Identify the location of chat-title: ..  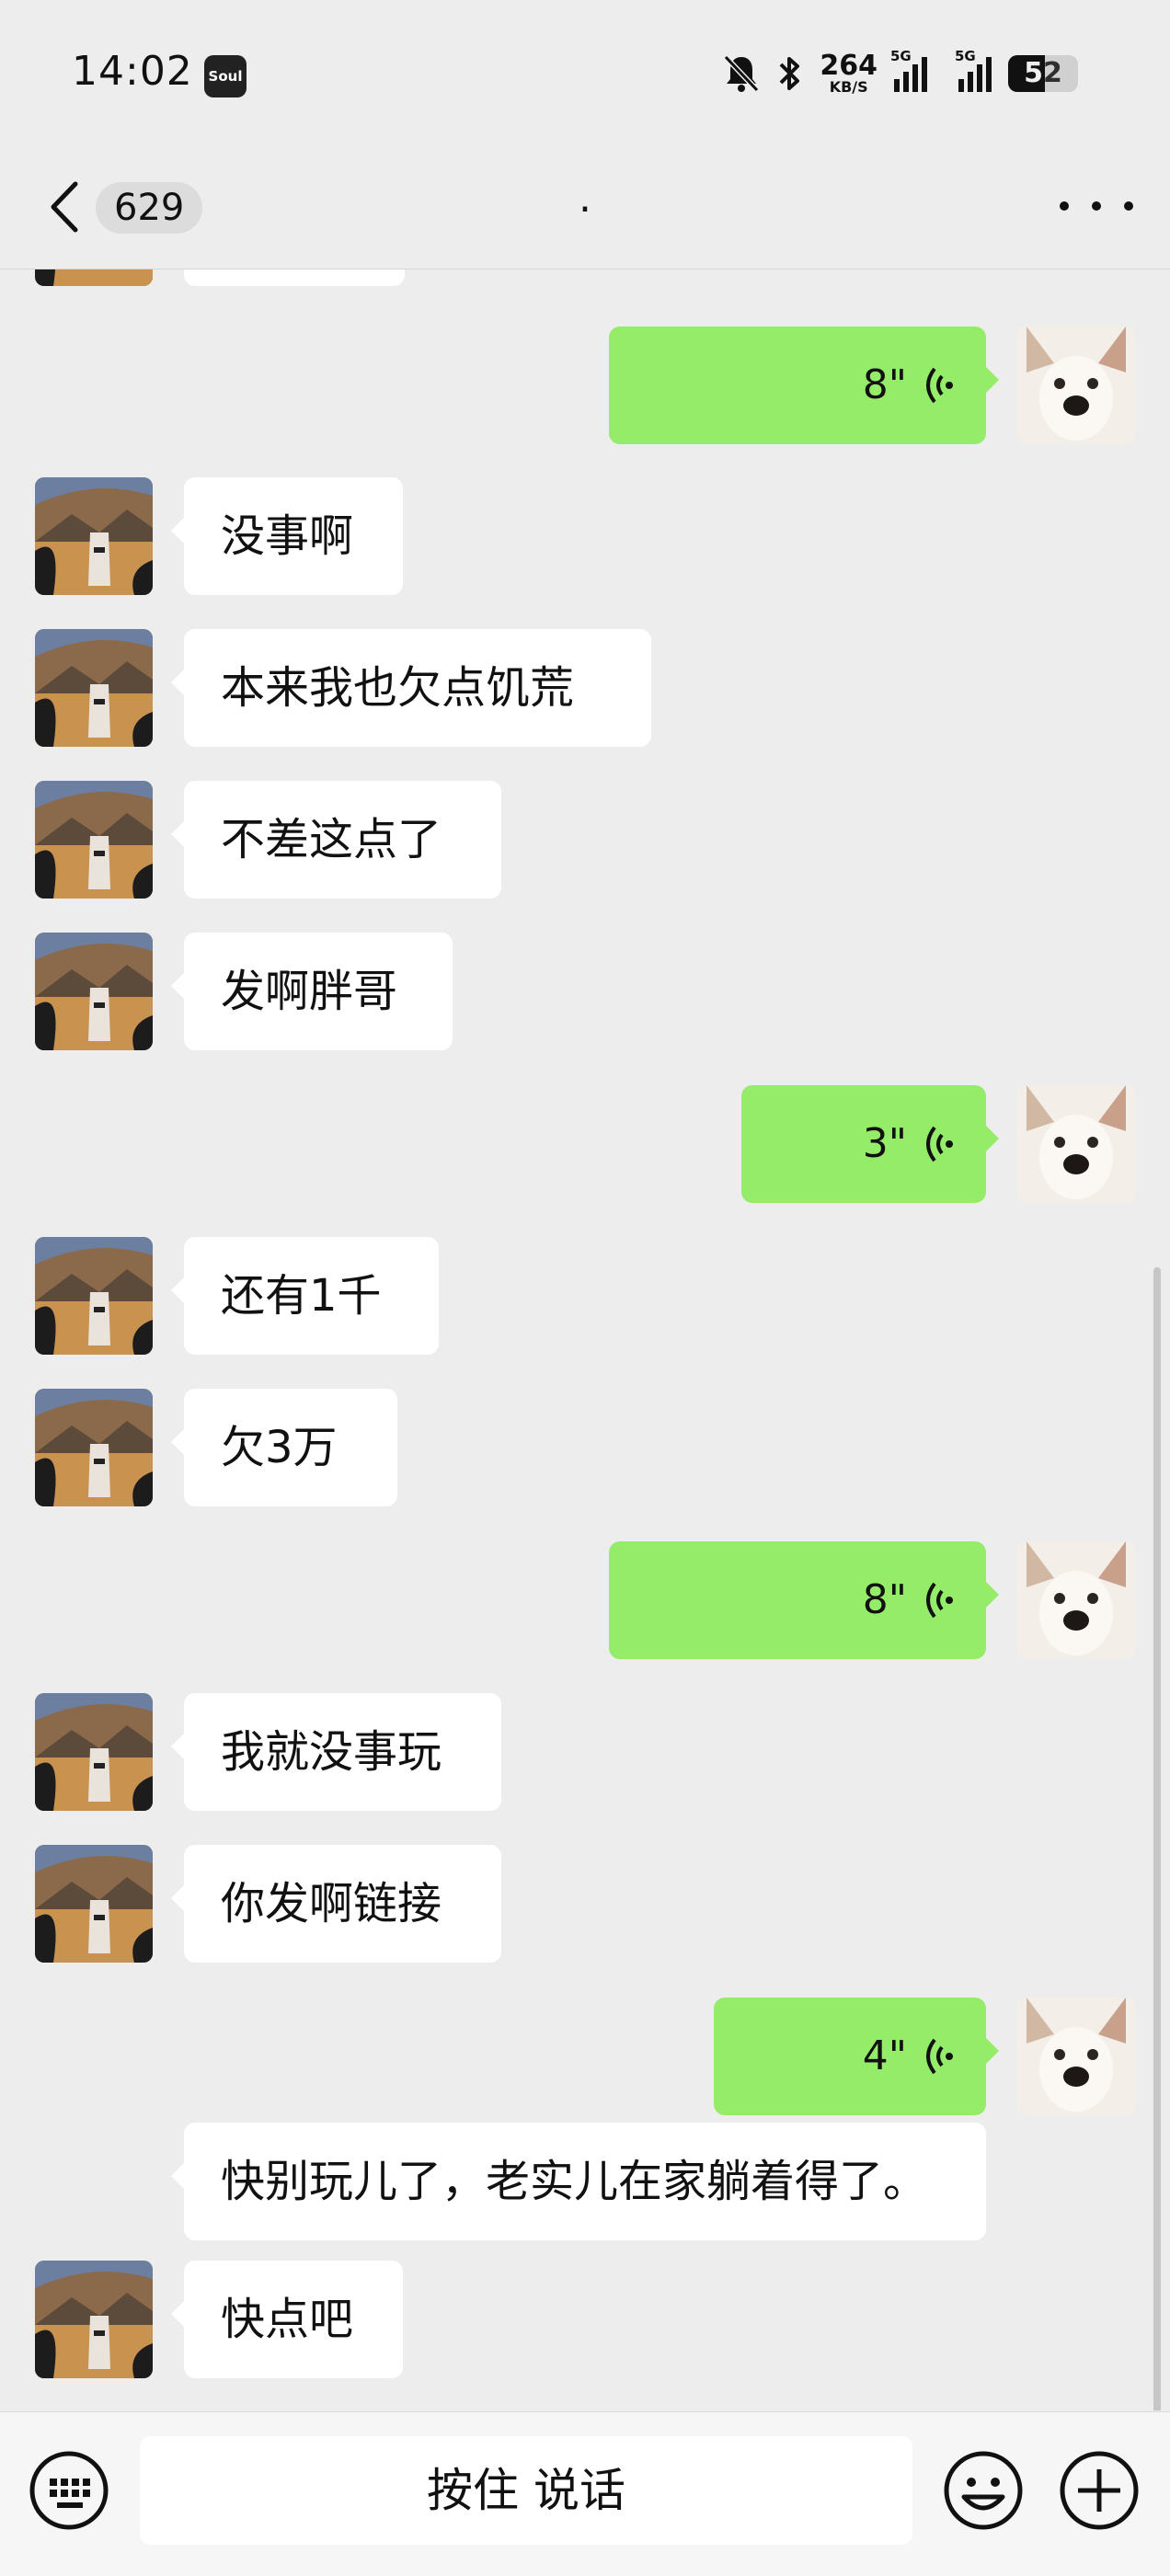
(585, 198).